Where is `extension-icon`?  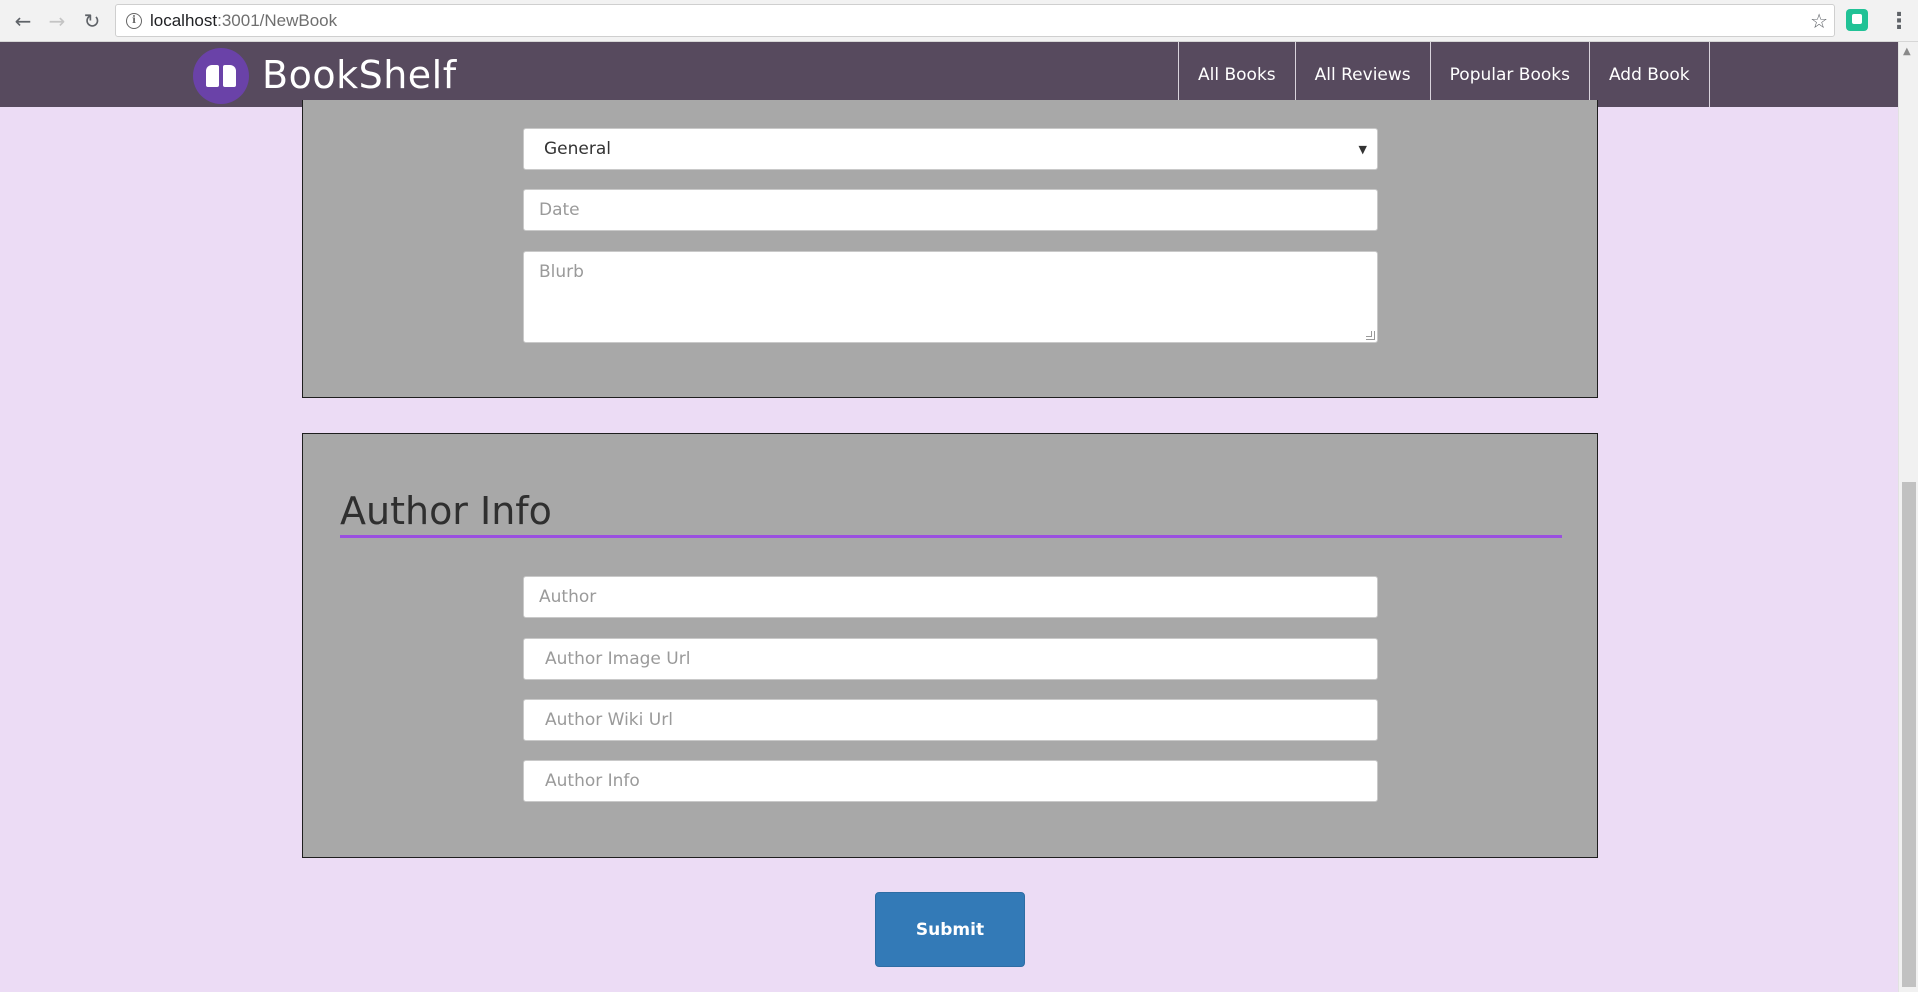 extension-icon is located at coordinates (1857, 20).